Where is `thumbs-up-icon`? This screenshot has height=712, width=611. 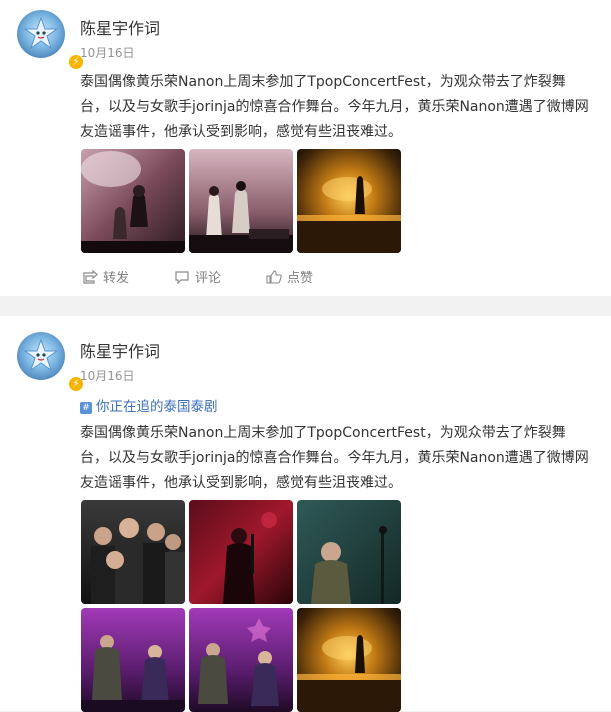 thumbs-up-icon is located at coordinates (274, 276).